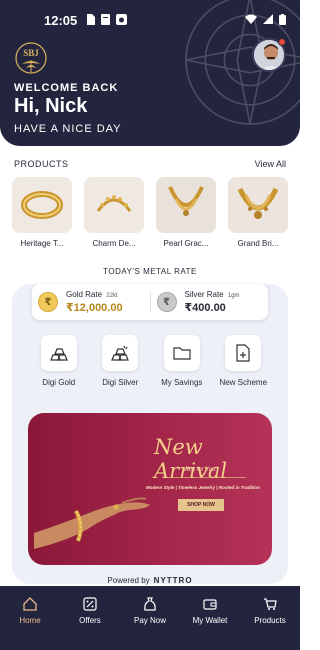  Describe the element at coordinates (51, 106) in the screenshot. I see `greeting-text: Hi, Nick` at that location.